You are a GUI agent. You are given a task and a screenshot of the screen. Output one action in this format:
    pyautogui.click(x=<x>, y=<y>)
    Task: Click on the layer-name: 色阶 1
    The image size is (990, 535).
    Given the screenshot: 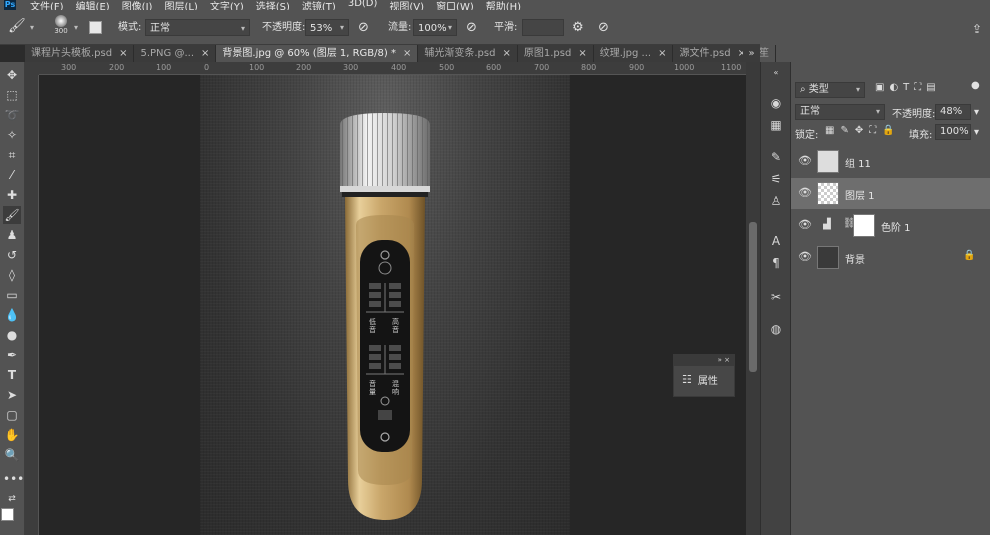 What is the action you would take?
    pyautogui.click(x=896, y=228)
    